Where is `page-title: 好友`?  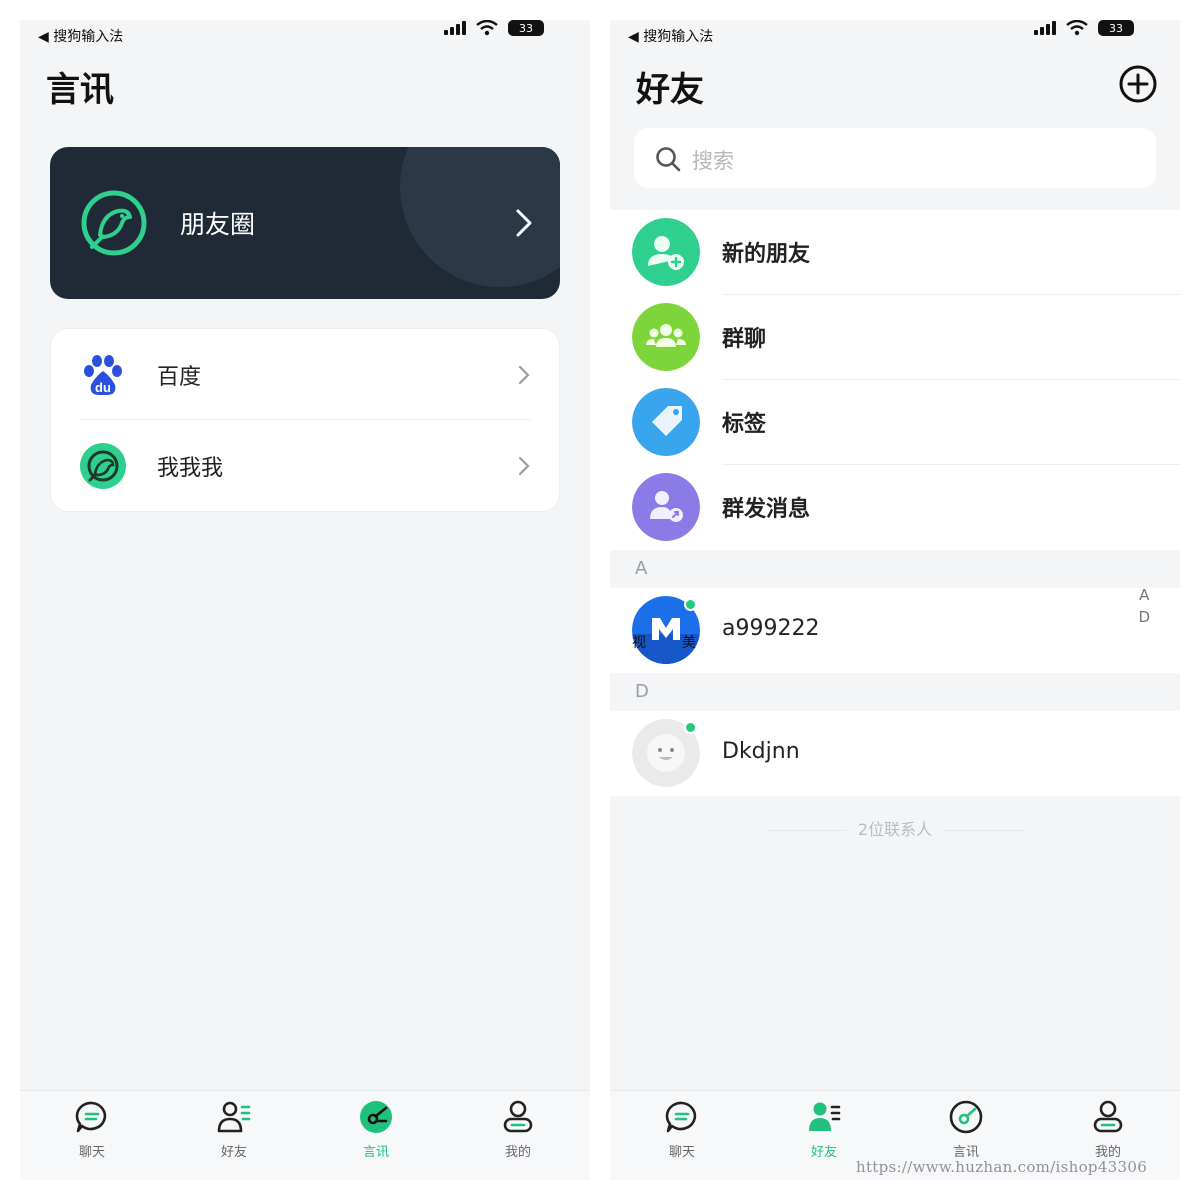
page-title: 好友 is located at coordinates (670, 90).